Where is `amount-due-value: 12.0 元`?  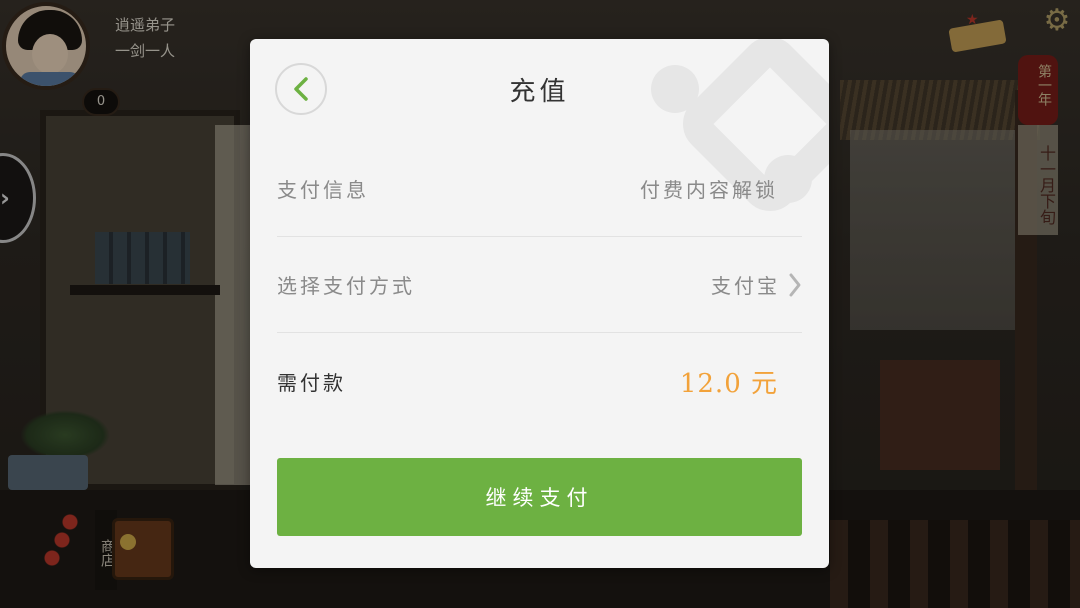
amount-due-value: 12.0 元 is located at coordinates (728, 383).